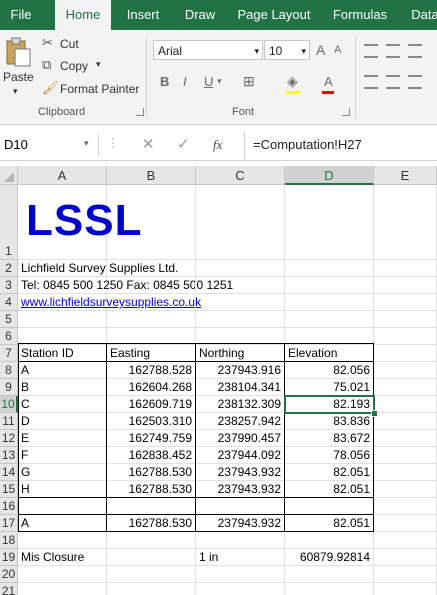 This screenshot has height=595, width=437. Describe the element at coordinates (9, 421) in the screenshot. I see `row-header-11: 11` at that location.